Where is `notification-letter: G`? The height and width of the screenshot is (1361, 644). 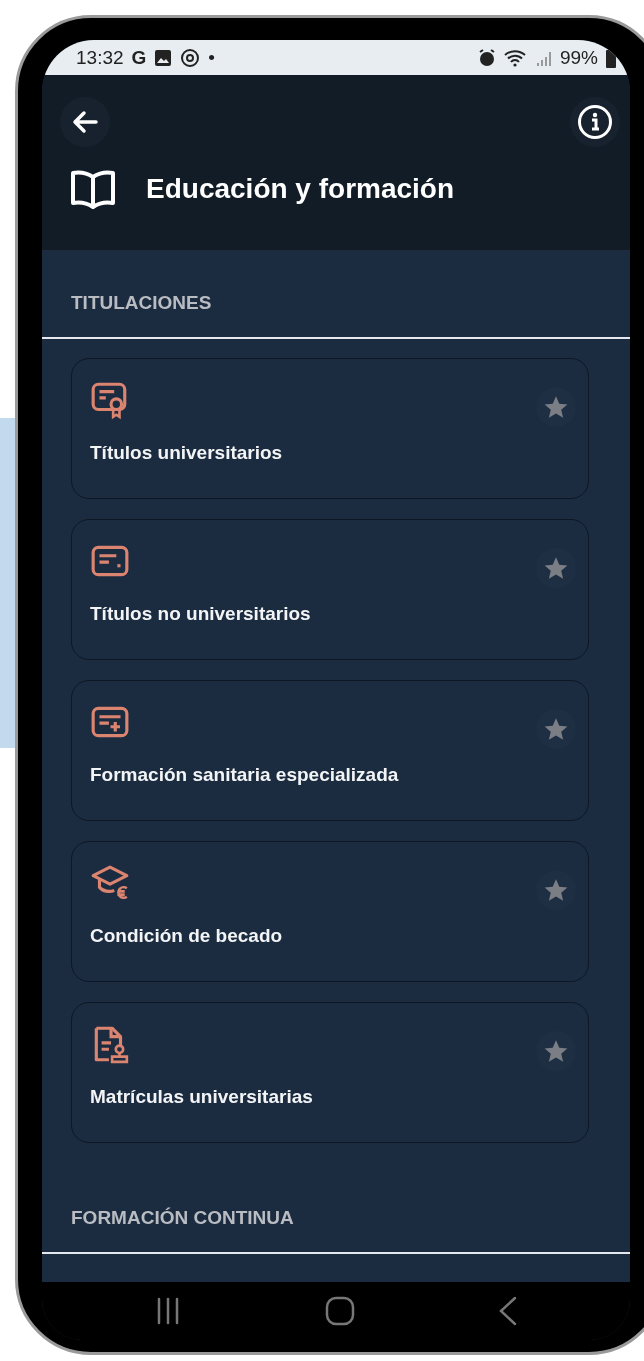 notification-letter: G is located at coordinates (139, 57).